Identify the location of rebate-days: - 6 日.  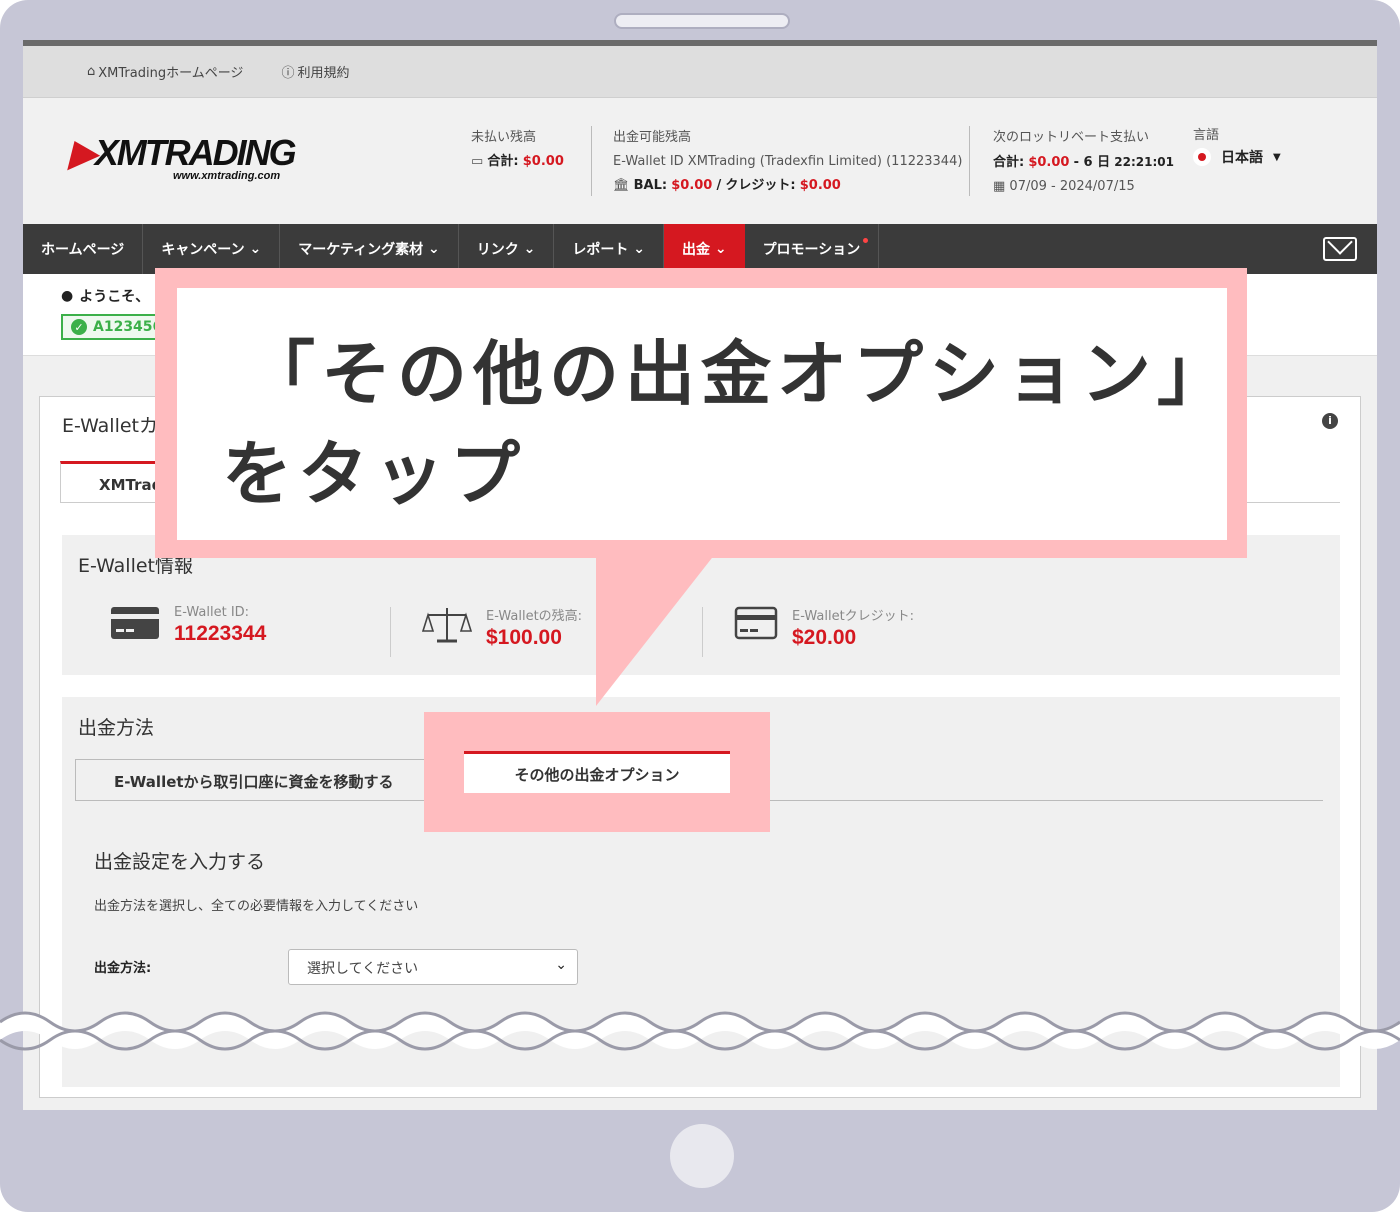
(1092, 162).